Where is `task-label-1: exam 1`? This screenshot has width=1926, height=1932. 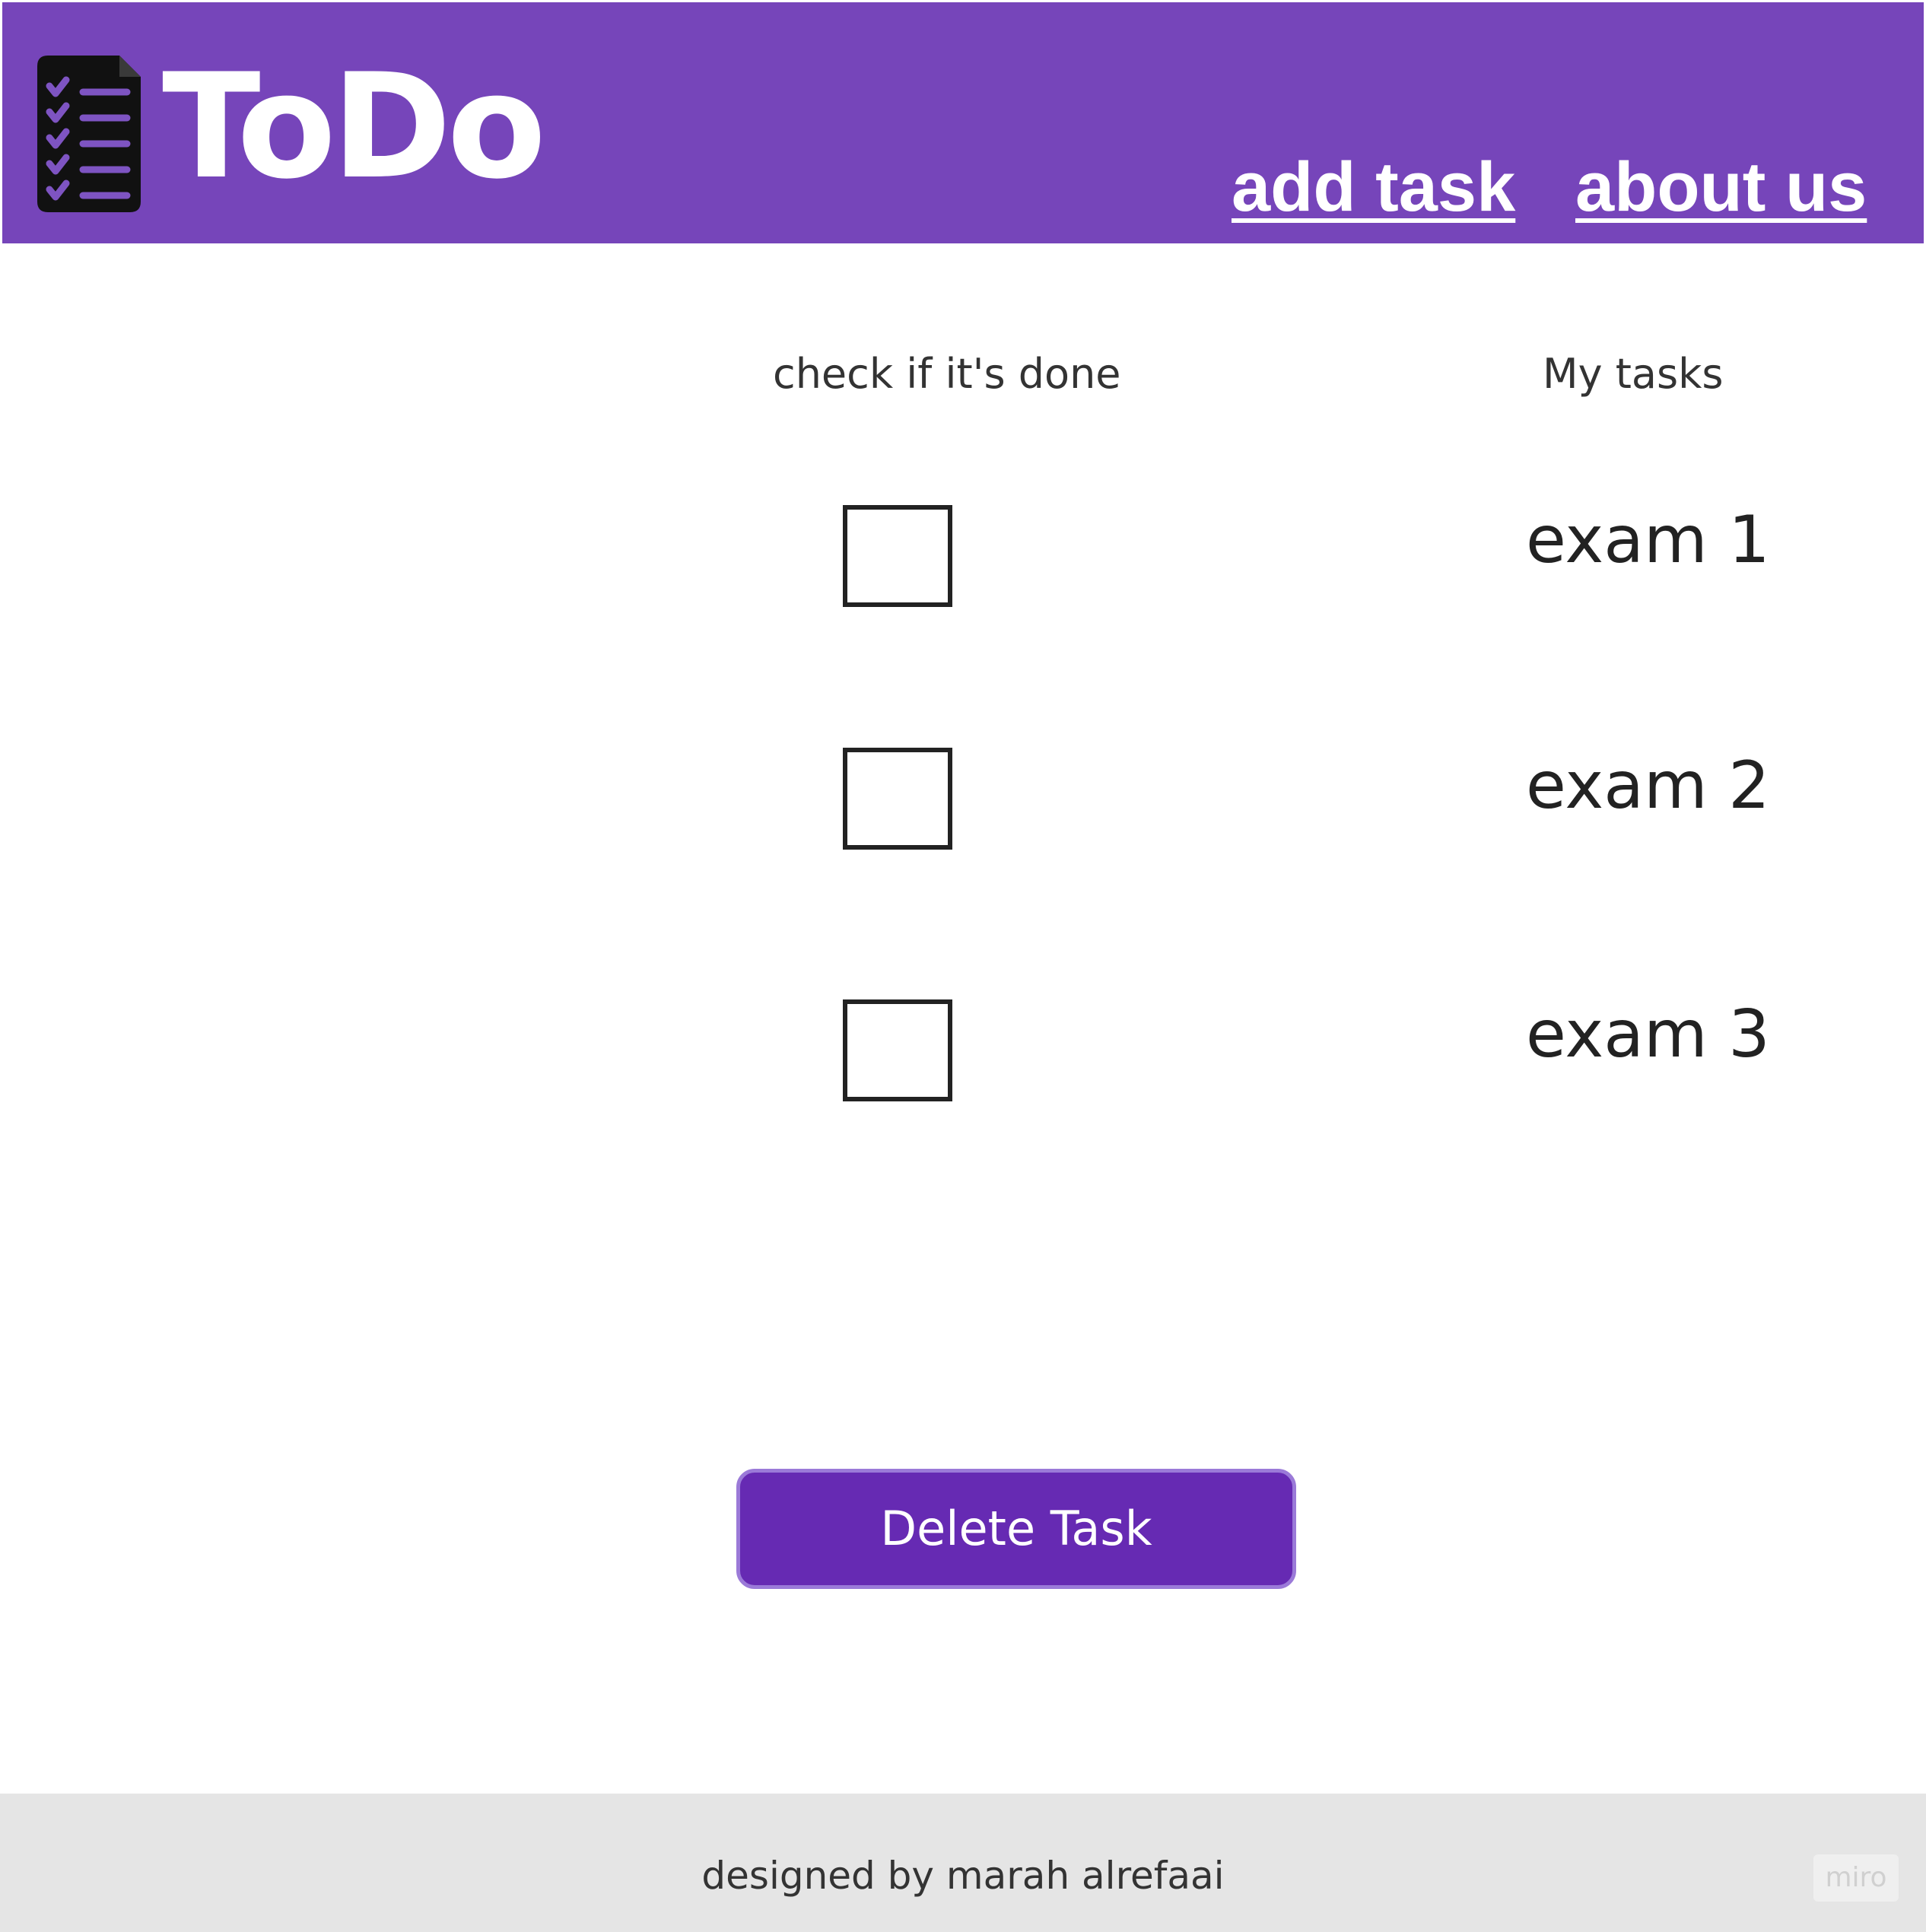 task-label-1: exam 1 is located at coordinates (1648, 540).